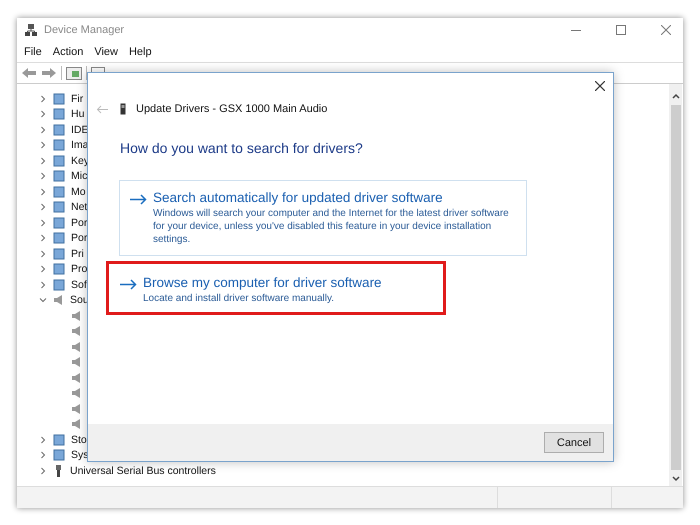 Image resolution: width=700 pixels, height=525 pixels. I want to click on tree-item: Hu, so click(77, 114).